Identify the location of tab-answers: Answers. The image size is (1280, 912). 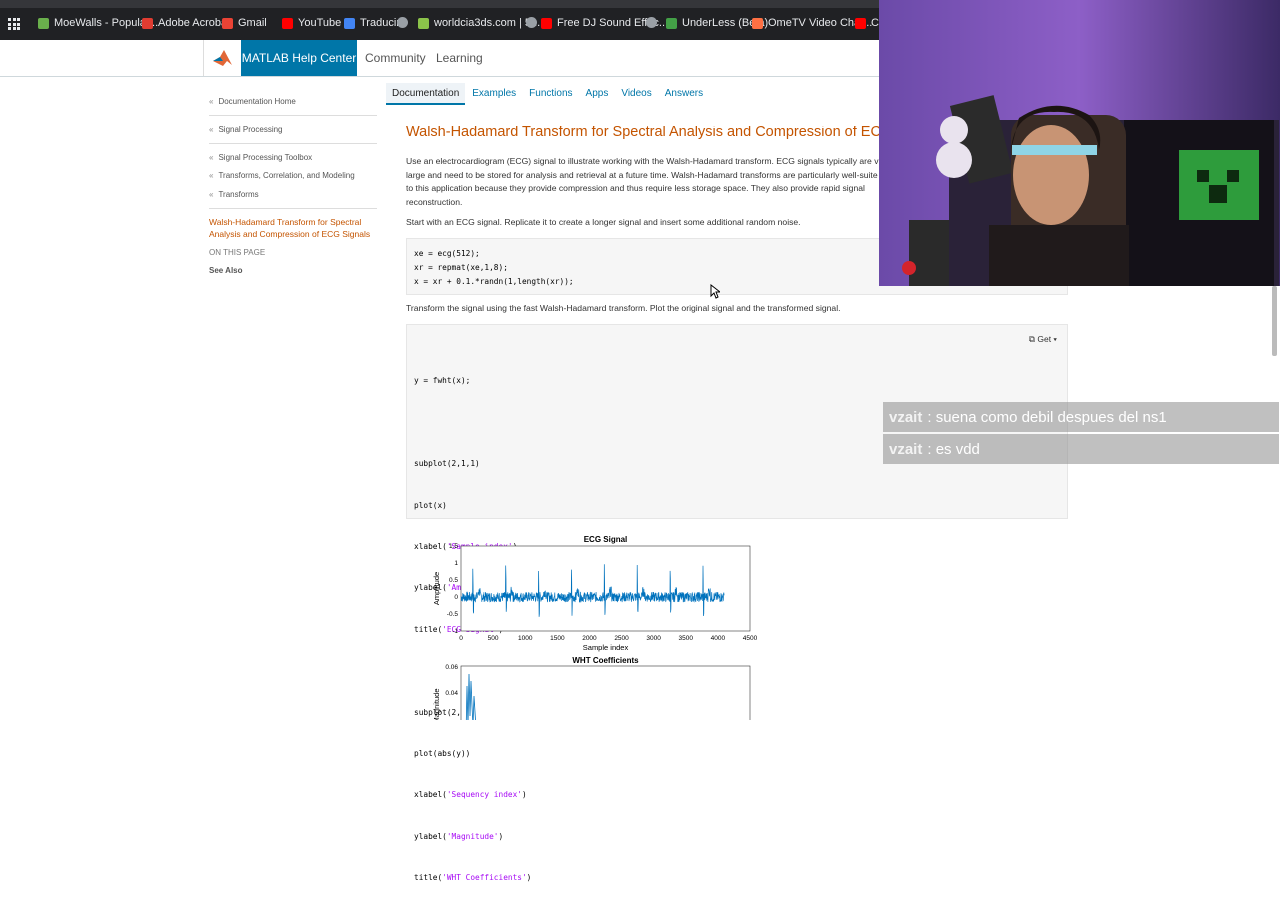
(684, 94).